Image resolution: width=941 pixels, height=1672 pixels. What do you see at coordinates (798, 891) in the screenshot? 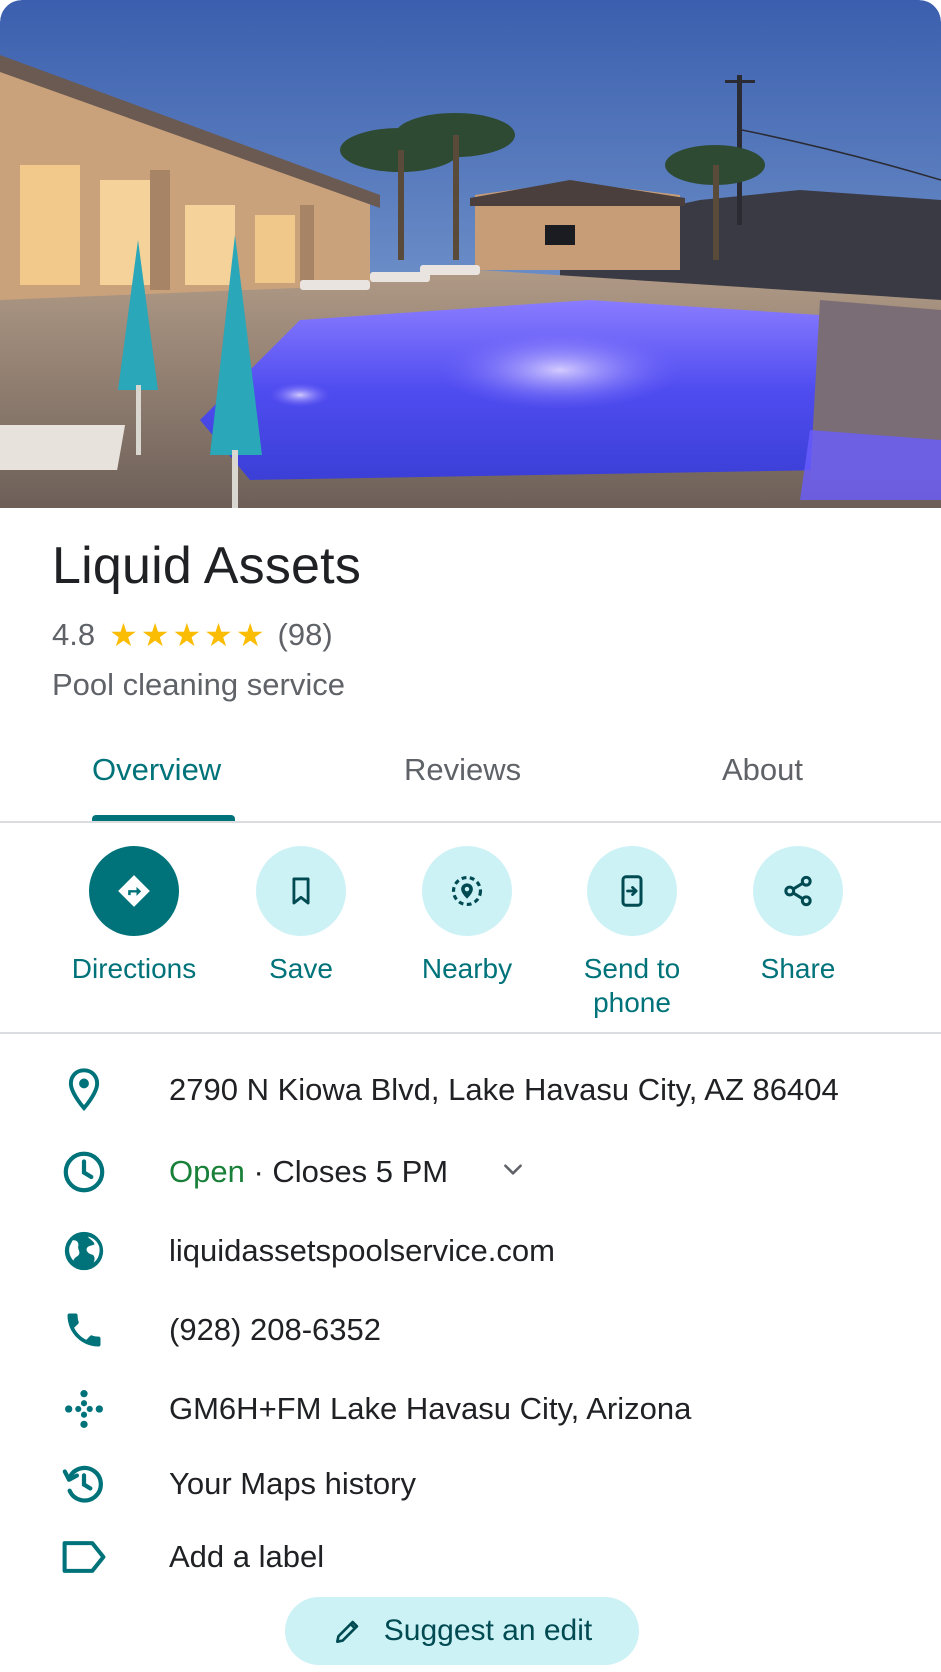
I see `share-icon` at bounding box center [798, 891].